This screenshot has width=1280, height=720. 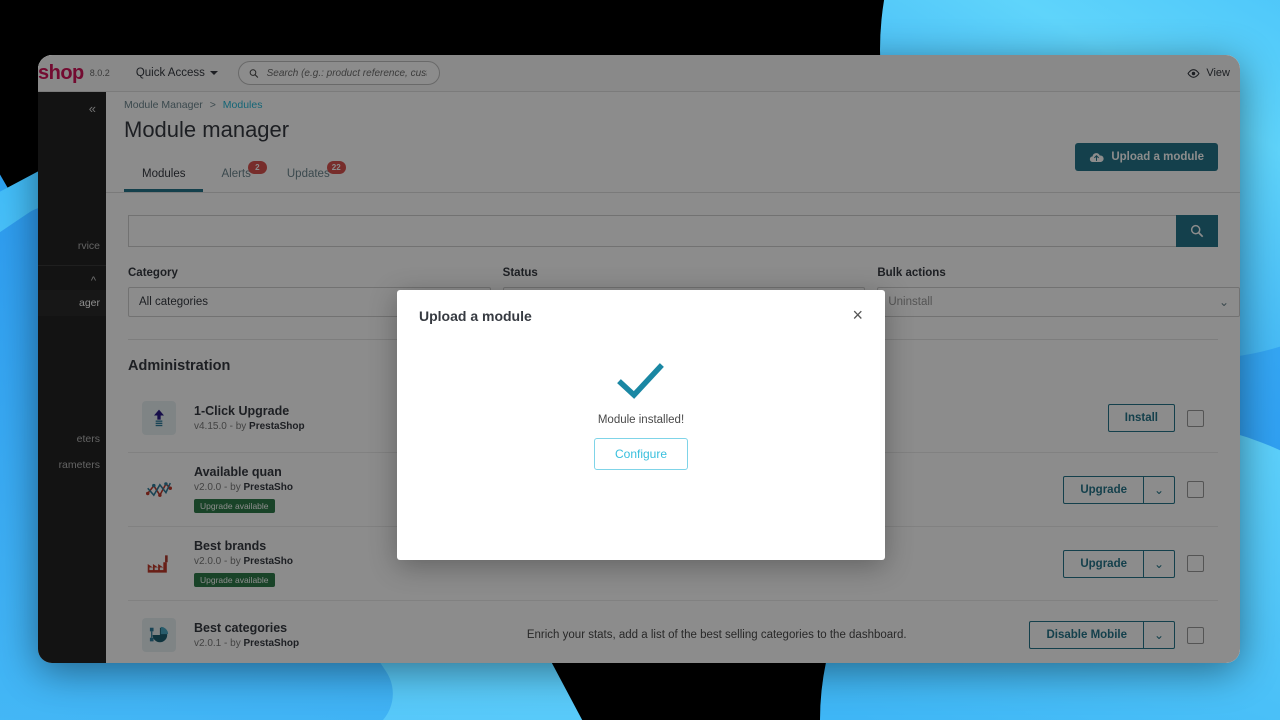 I want to click on modal-body: Module installed! Configure, so click(x=641, y=397).